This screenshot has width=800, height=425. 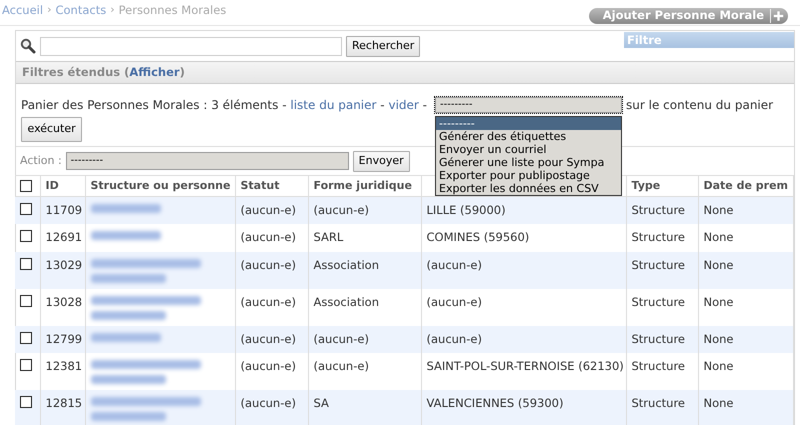 What do you see at coordinates (529, 123) in the screenshot?
I see `dropdown-option: ---------` at bounding box center [529, 123].